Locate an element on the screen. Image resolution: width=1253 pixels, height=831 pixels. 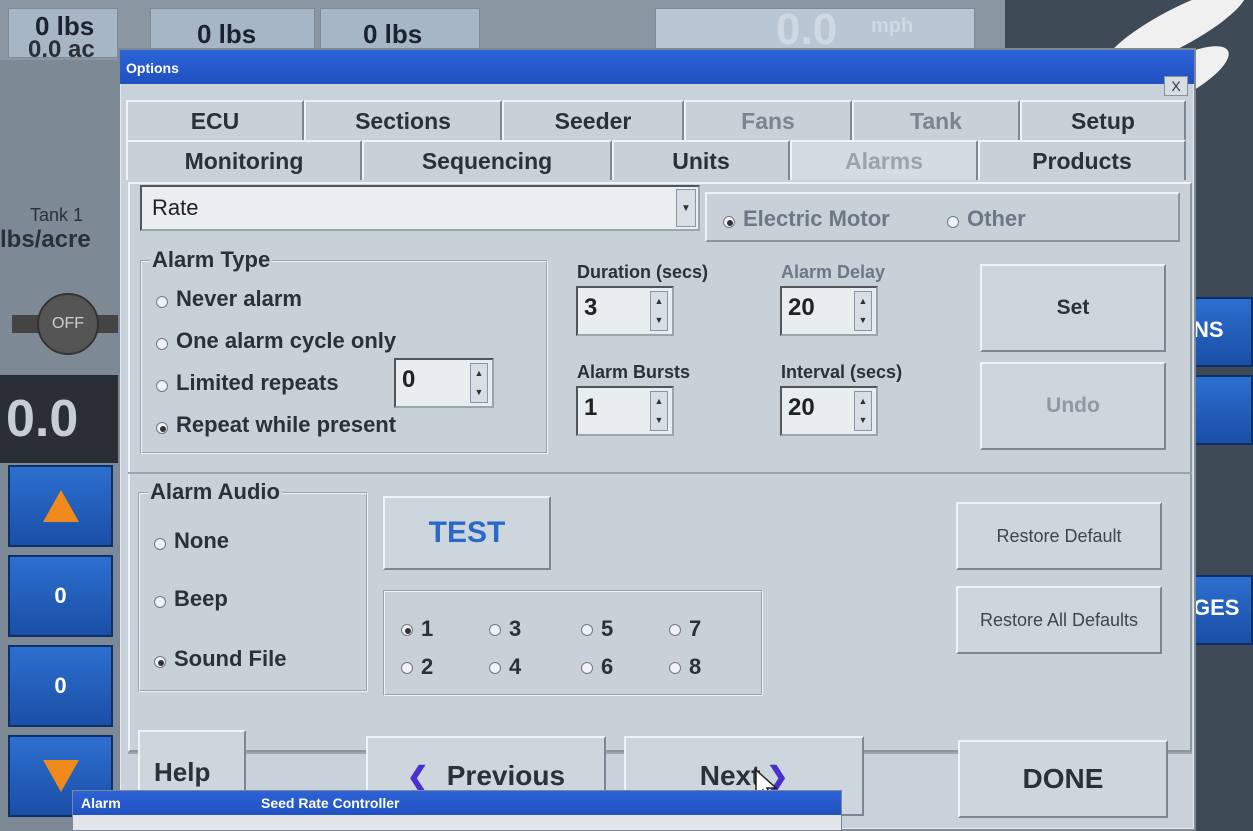
sound-2-option: 2 is located at coordinates (417, 667).